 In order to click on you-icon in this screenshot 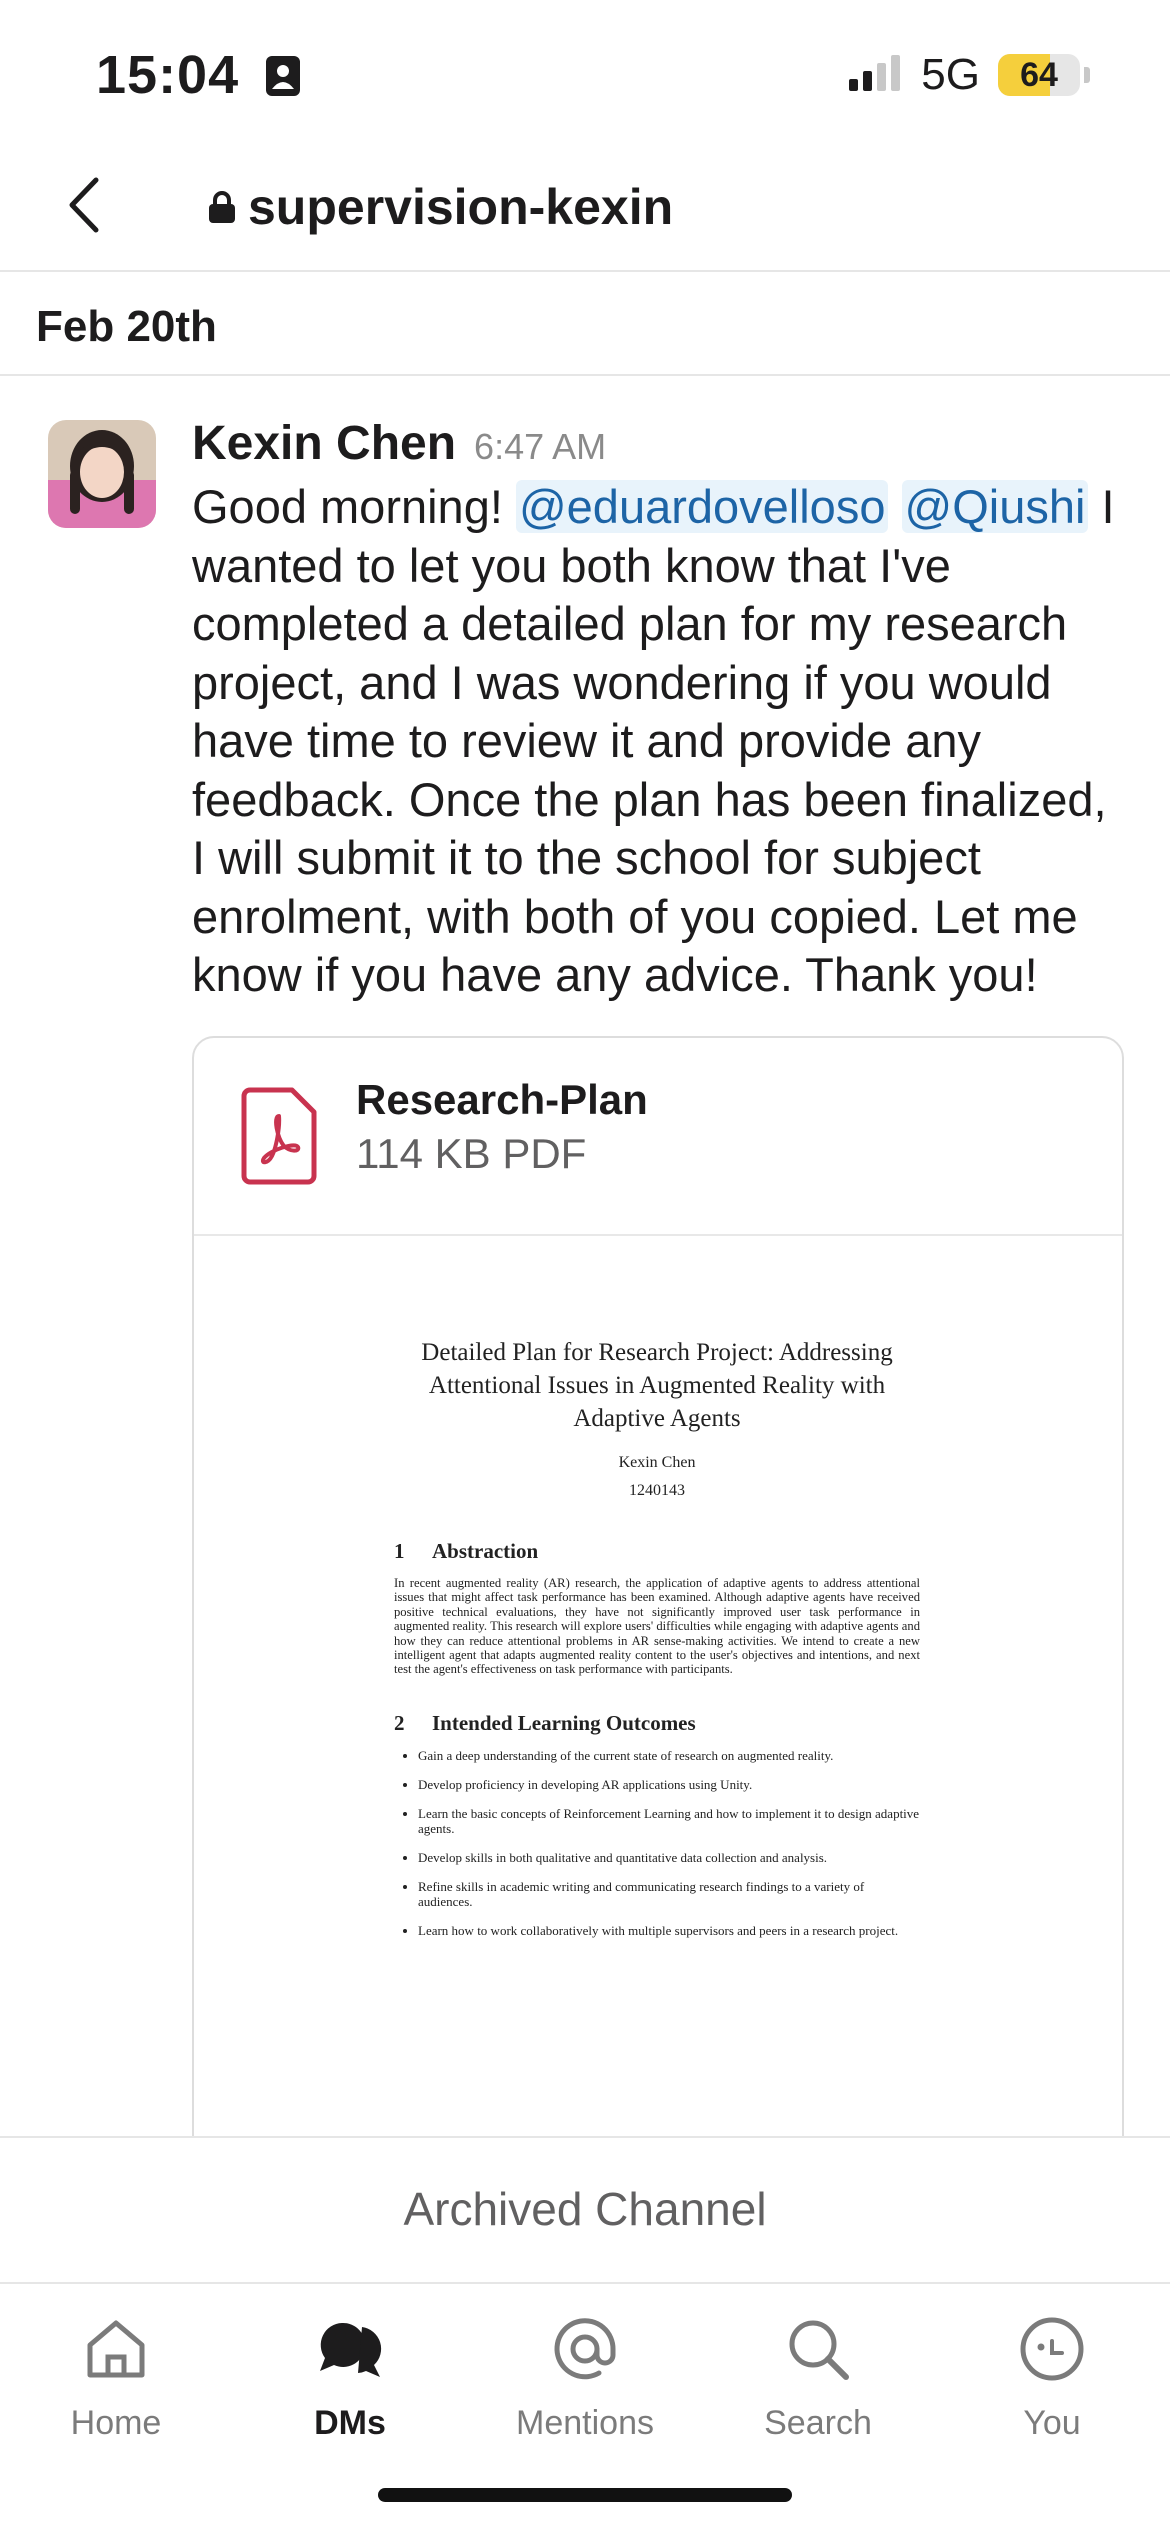, I will do `click(1052, 2349)`.